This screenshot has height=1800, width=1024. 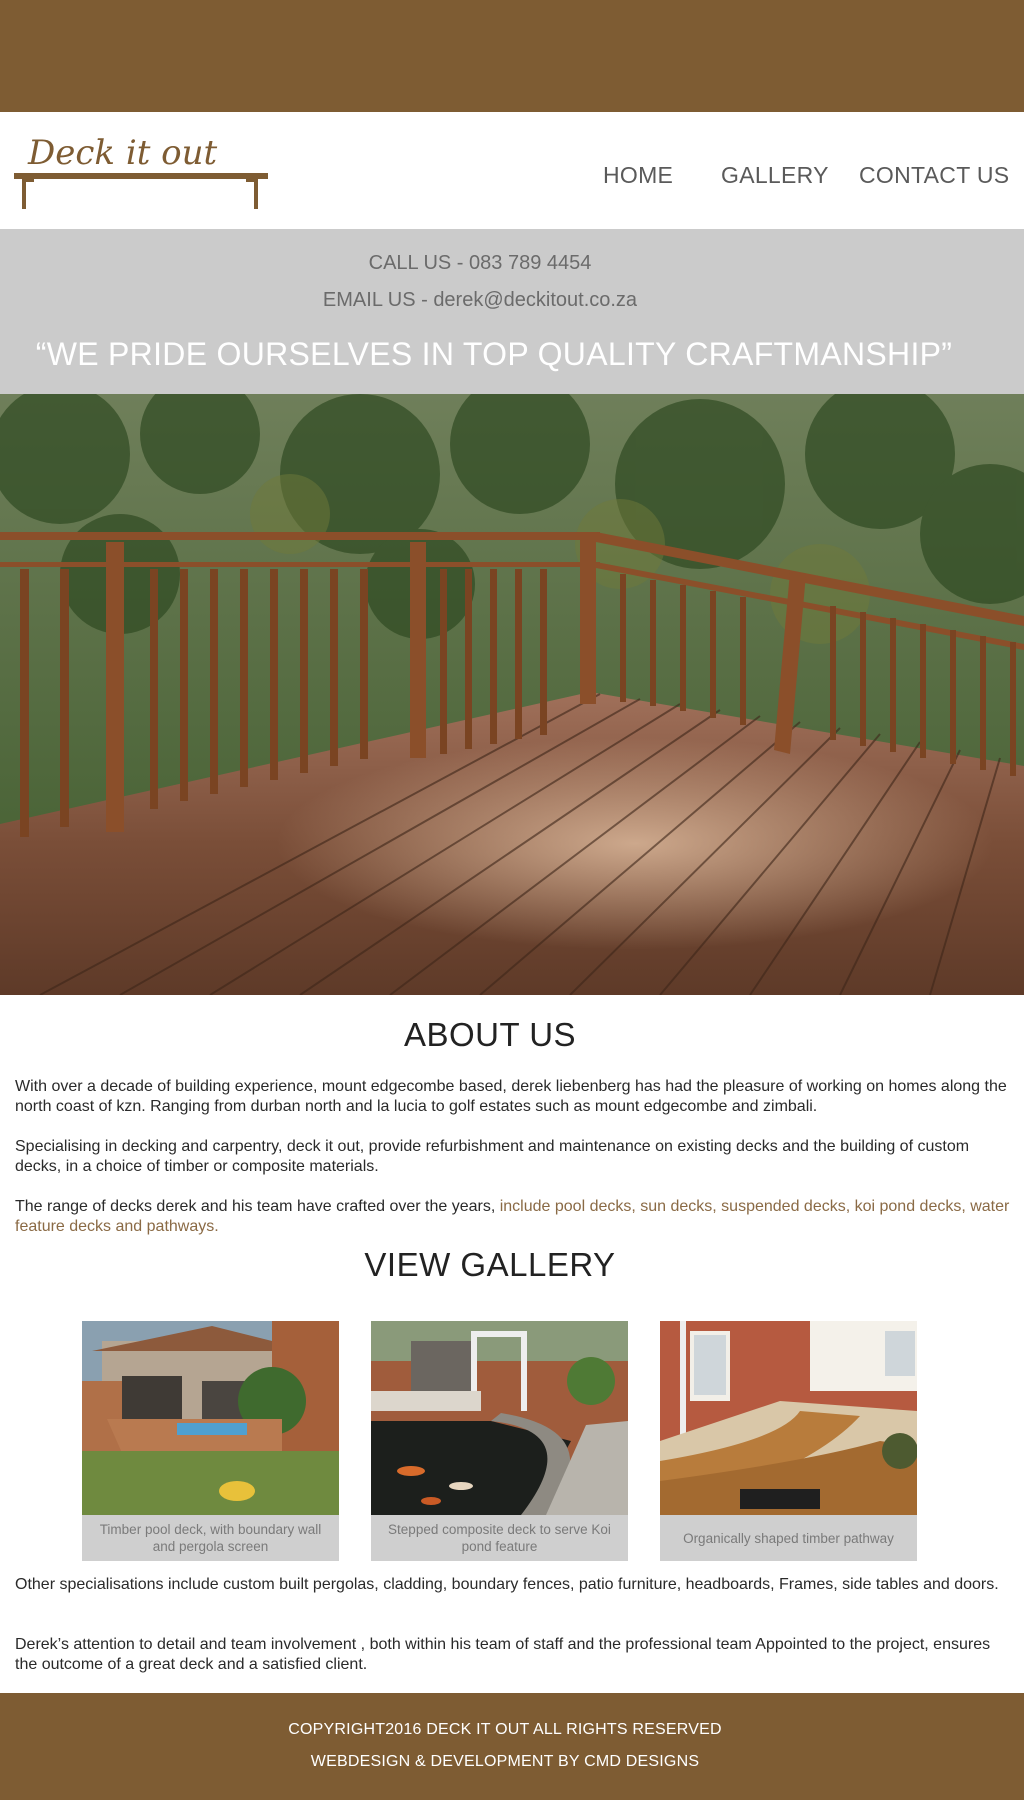 I want to click on gallery-photo-koi-pond-deck, so click(x=499, y=1418).